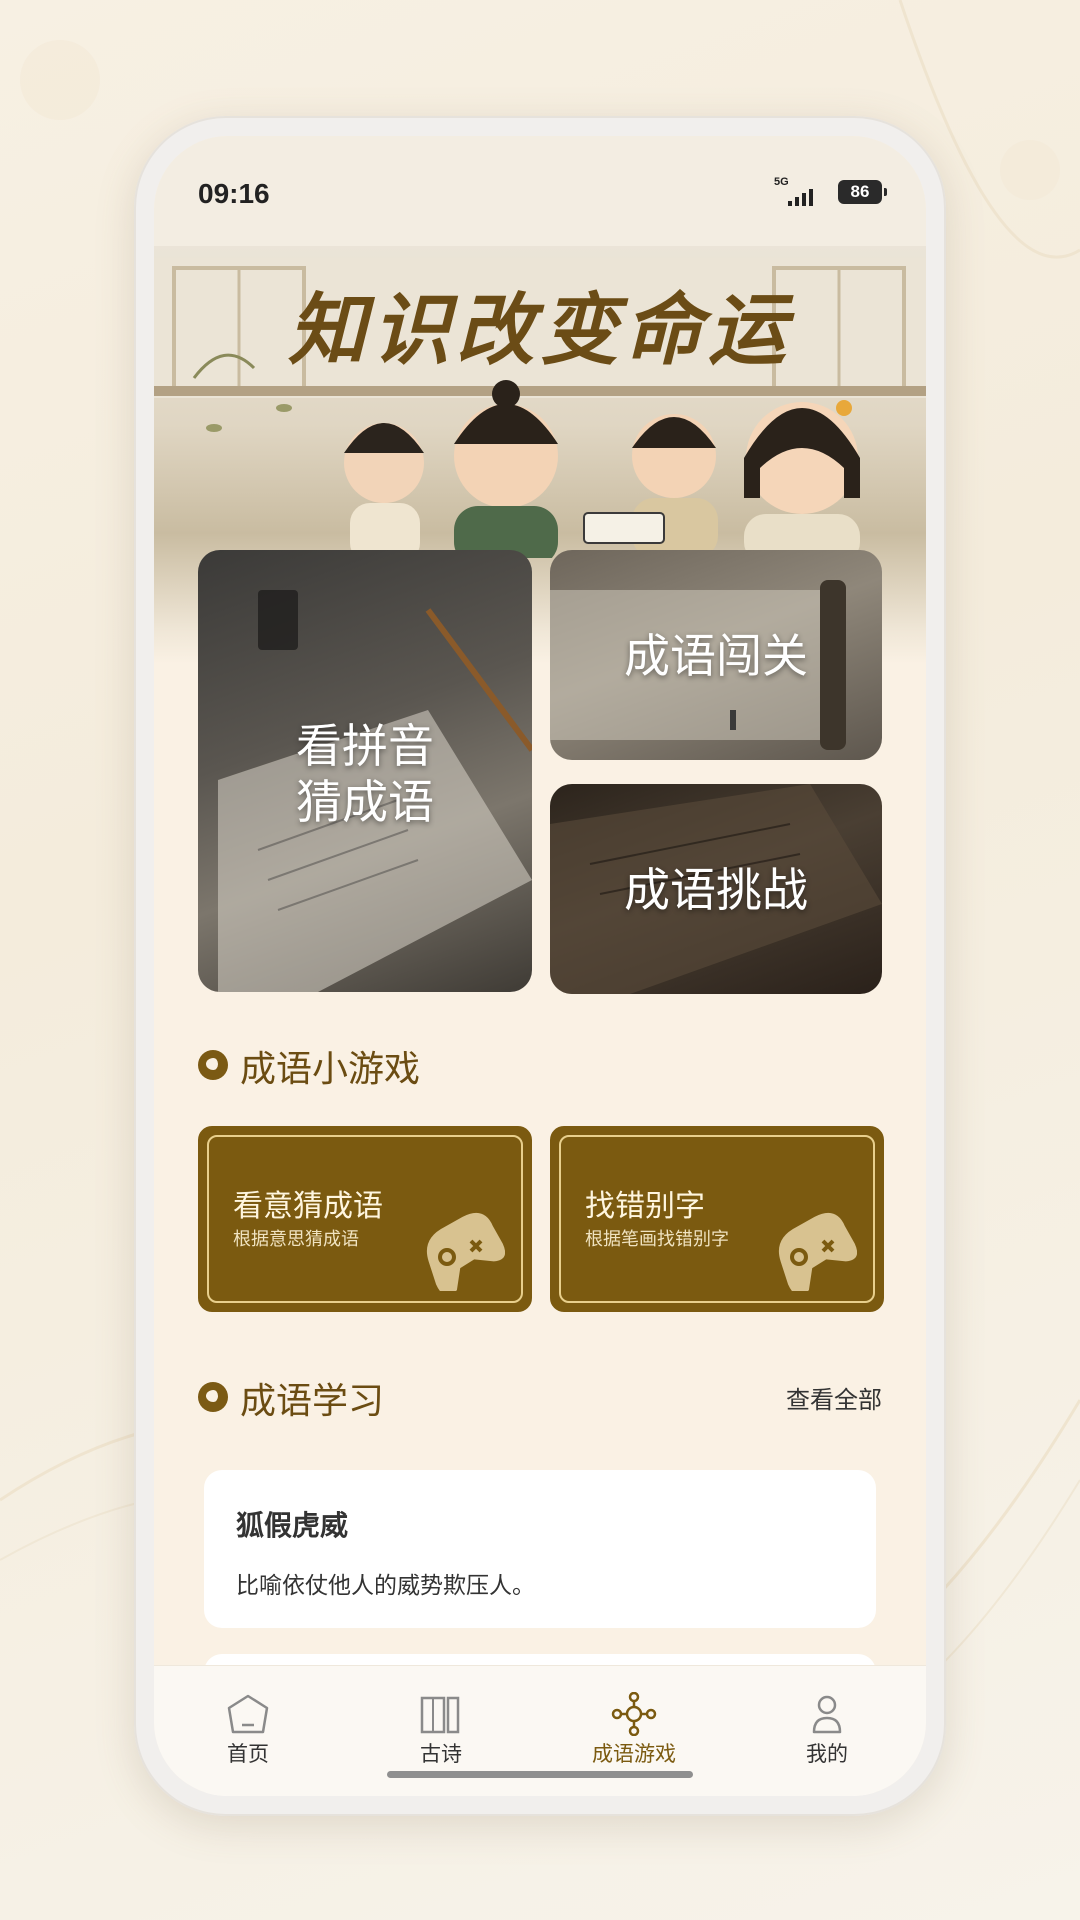 The image size is (1080, 1920). I want to click on status-bar: 09:16 5G 86, so click(540, 191).